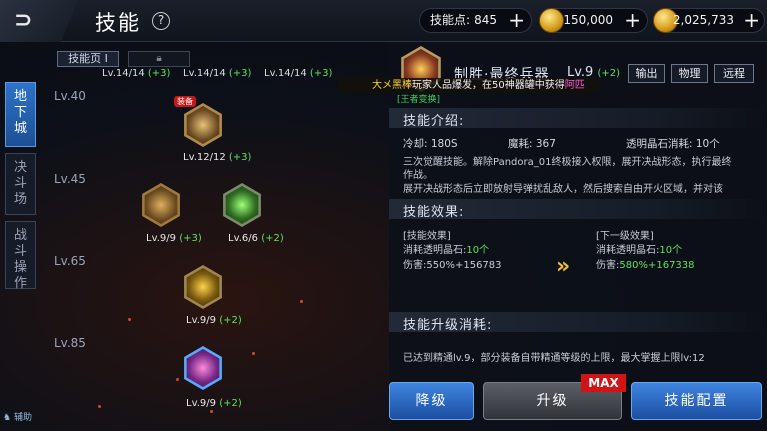 Image resolution: width=767 pixels, height=431 pixels. Describe the element at coordinates (20, 184) in the screenshot. I see `tab-arena: 决斗场` at that location.